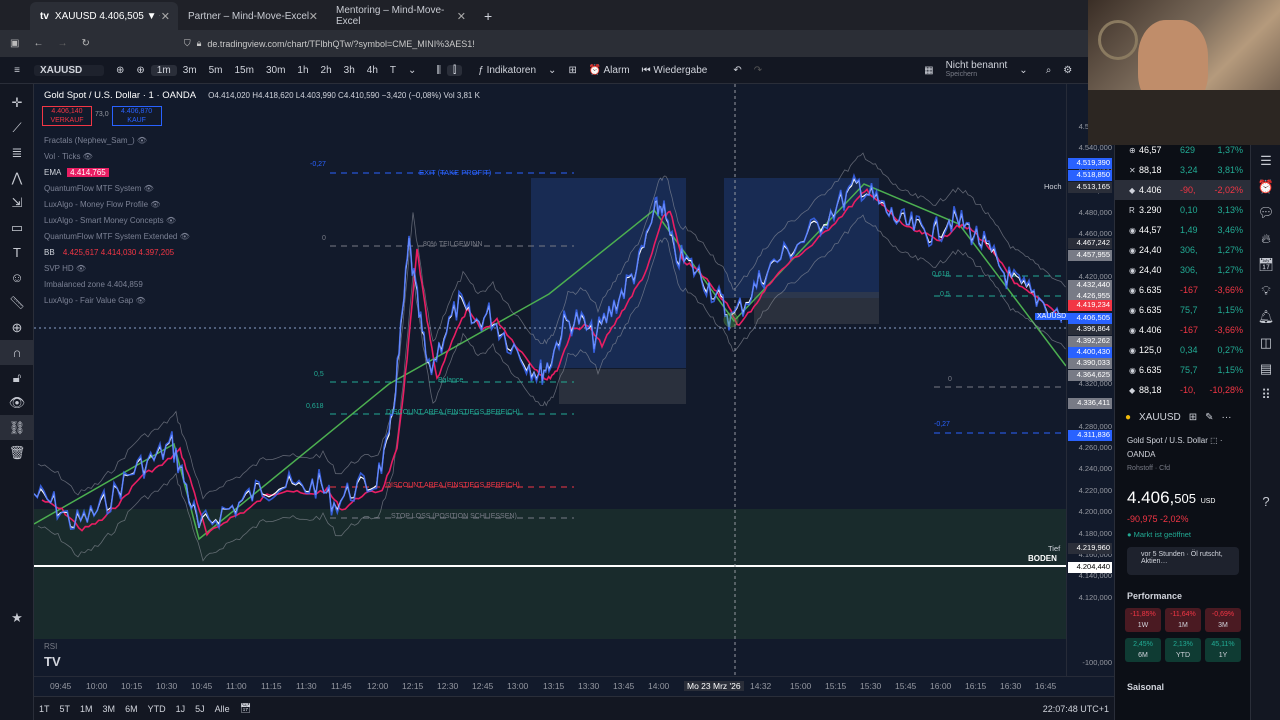 The height and width of the screenshot is (720, 1280). I want to click on range-all: Alle, so click(222, 709).